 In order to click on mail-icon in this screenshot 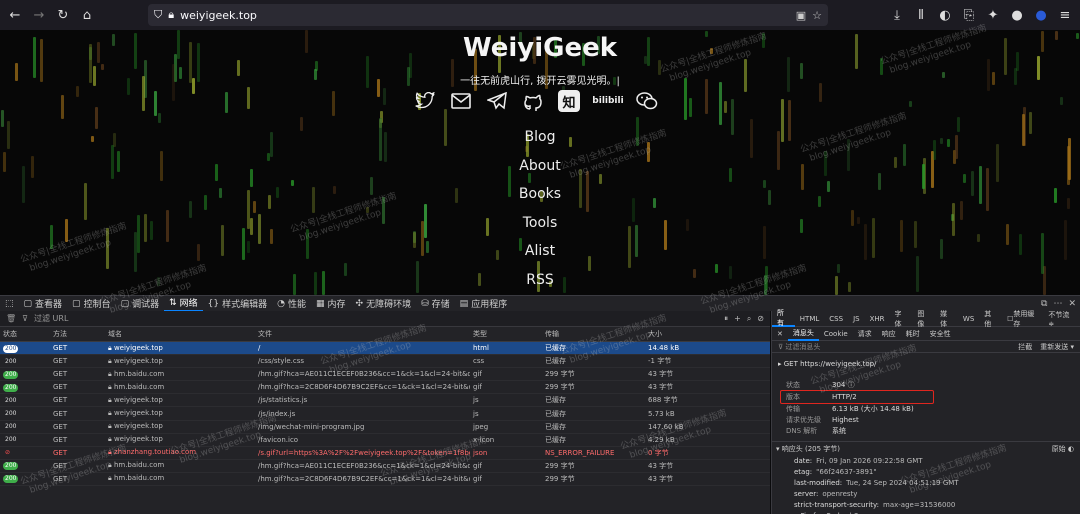, I will do `click(461, 101)`.